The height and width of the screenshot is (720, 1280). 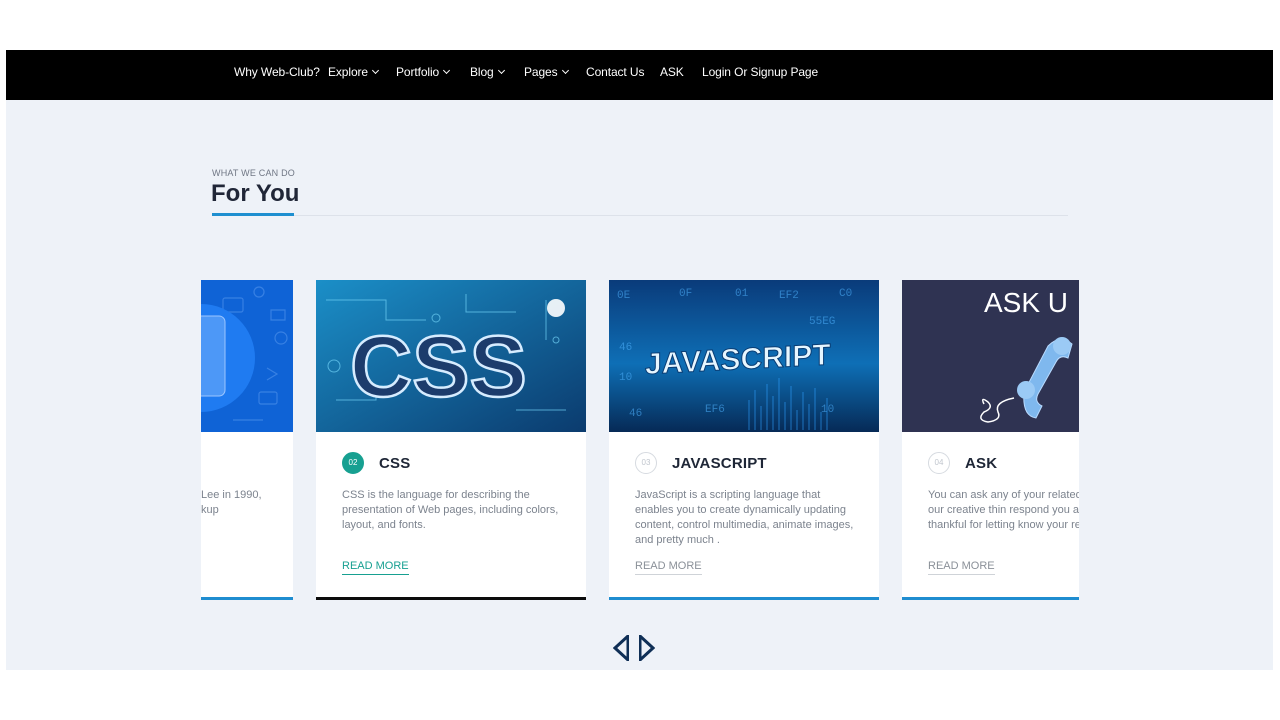 What do you see at coordinates (438, 367) in the screenshot?
I see `css-banner-text: CSS` at bounding box center [438, 367].